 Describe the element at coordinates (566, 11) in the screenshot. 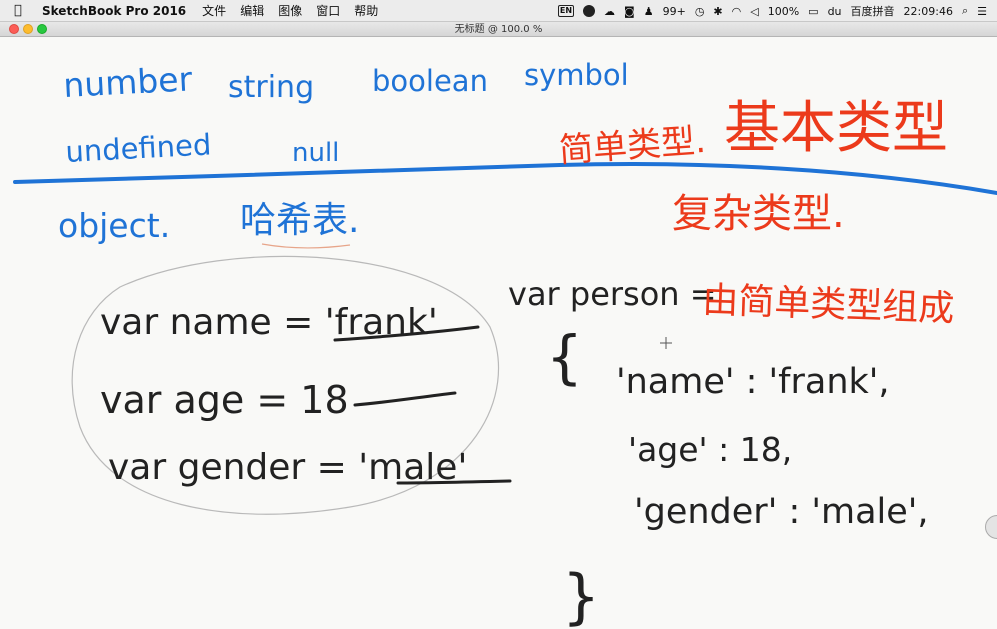

I see `input-source-badge: EN` at that location.